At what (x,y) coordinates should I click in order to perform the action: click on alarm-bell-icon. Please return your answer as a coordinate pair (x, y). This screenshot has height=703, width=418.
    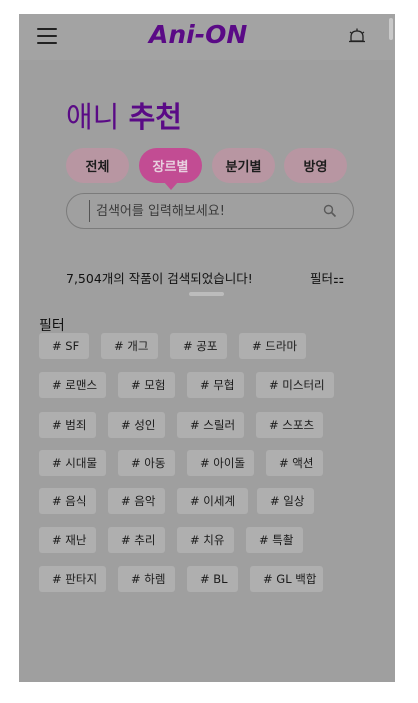
    Looking at the image, I should click on (357, 36).